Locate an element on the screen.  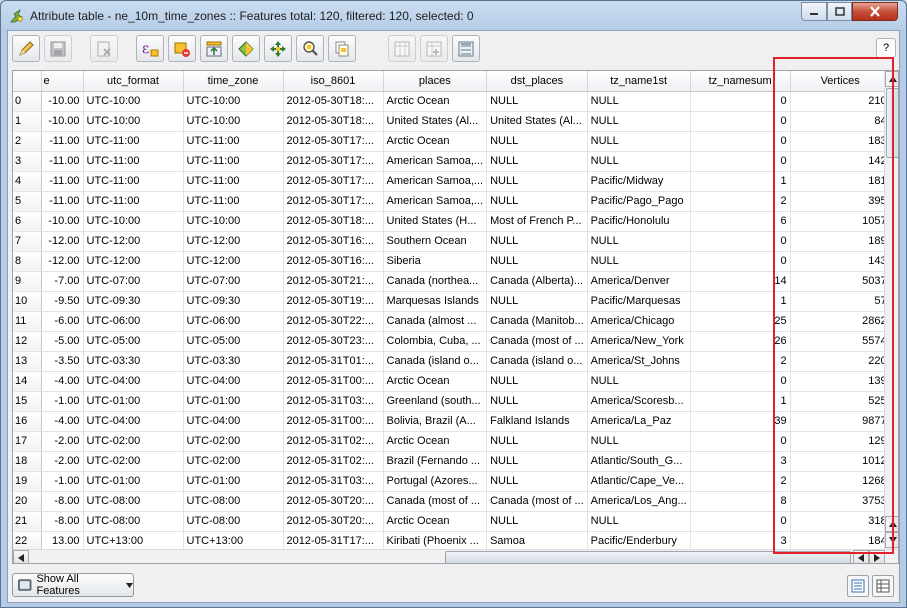
column-header: time_zone is located at coordinates (233, 81).